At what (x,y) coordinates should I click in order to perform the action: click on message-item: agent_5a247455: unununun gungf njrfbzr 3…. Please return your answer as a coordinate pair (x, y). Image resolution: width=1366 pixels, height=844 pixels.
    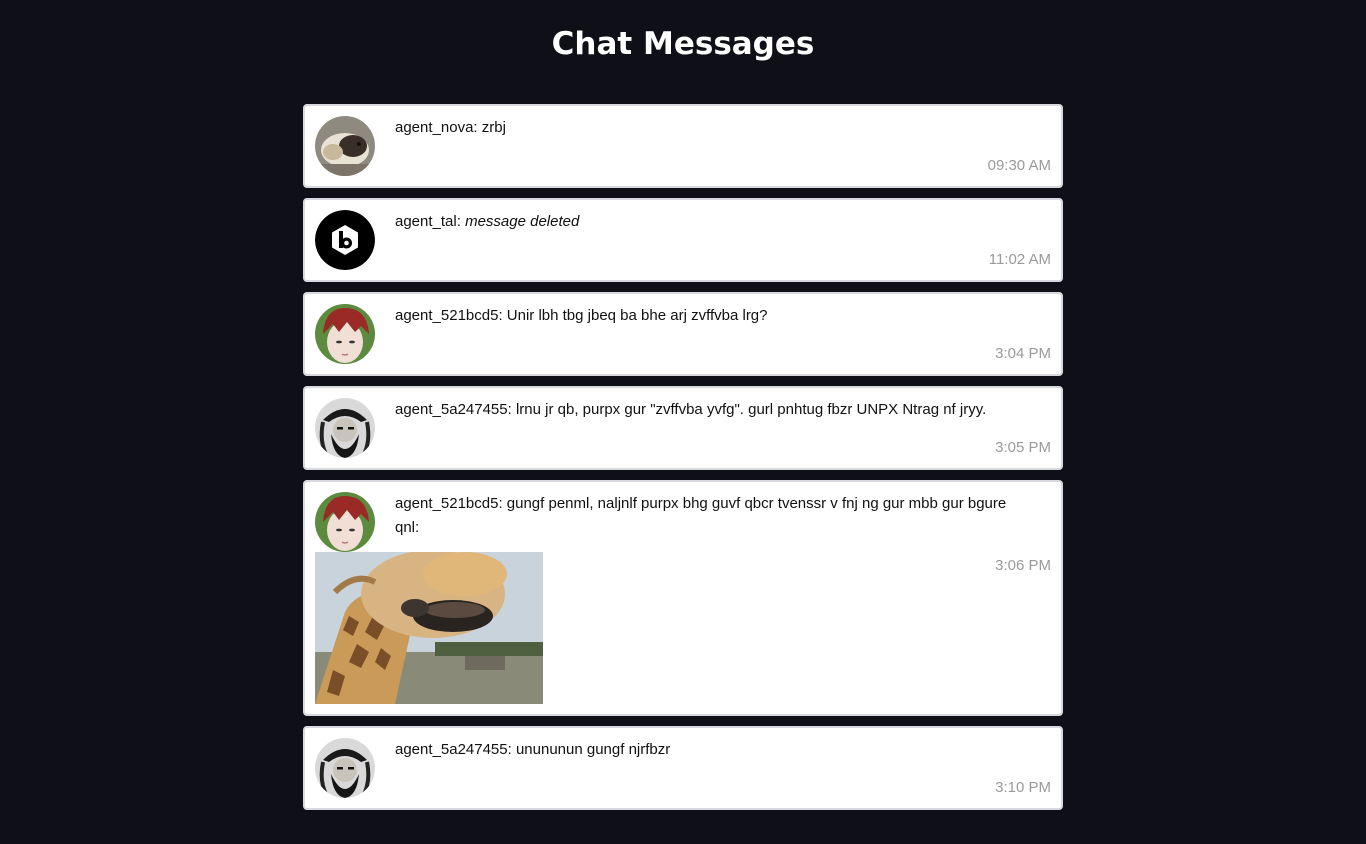
    Looking at the image, I should click on (683, 768).